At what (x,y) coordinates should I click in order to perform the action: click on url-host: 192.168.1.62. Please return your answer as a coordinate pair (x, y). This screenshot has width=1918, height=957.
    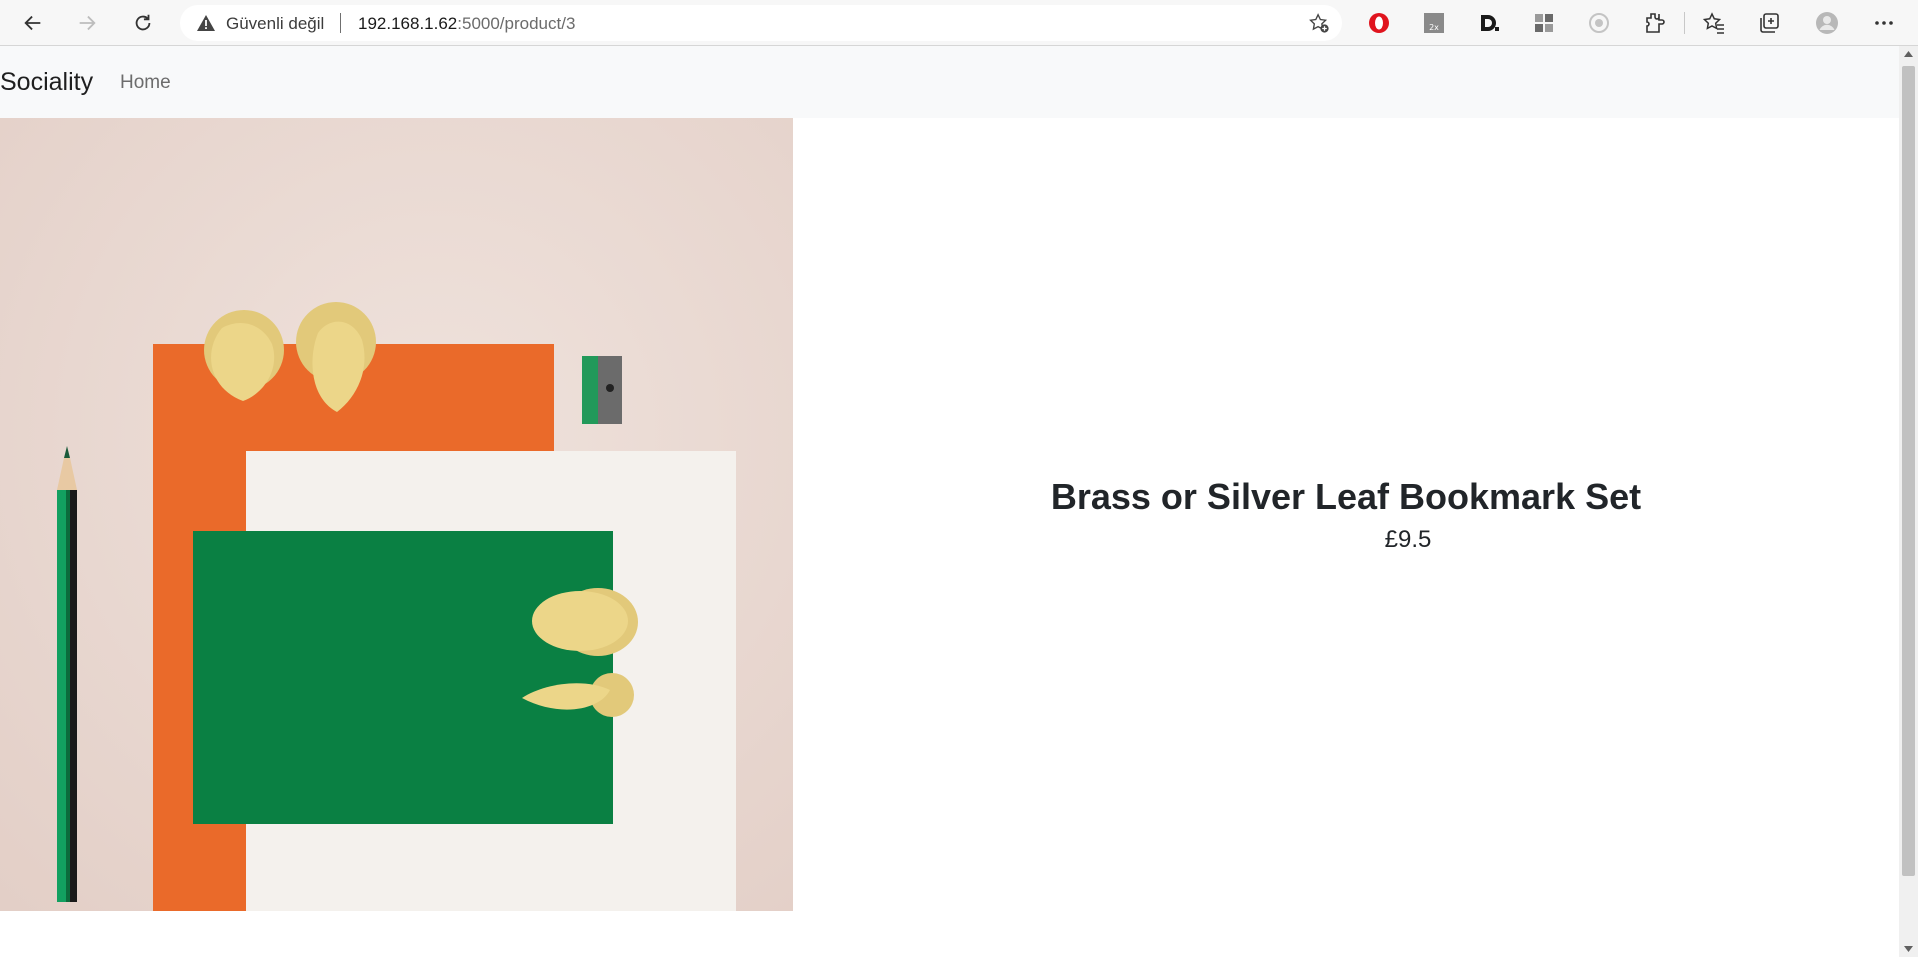
    Looking at the image, I should click on (408, 23).